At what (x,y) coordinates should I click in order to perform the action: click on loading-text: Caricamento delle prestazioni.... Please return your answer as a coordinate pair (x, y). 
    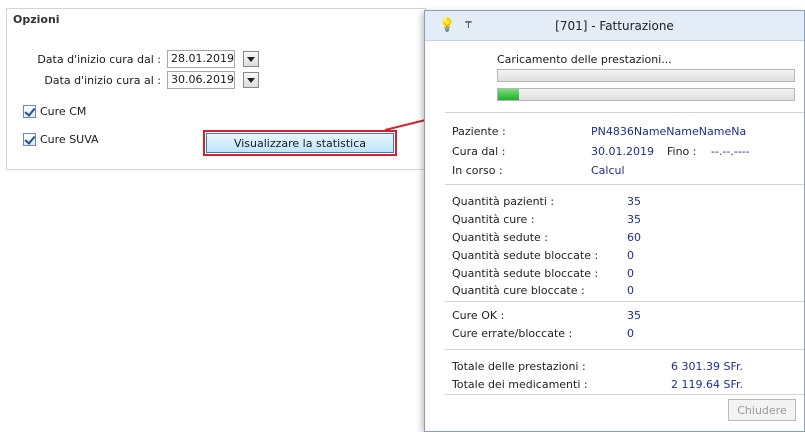
    Looking at the image, I should click on (584, 59).